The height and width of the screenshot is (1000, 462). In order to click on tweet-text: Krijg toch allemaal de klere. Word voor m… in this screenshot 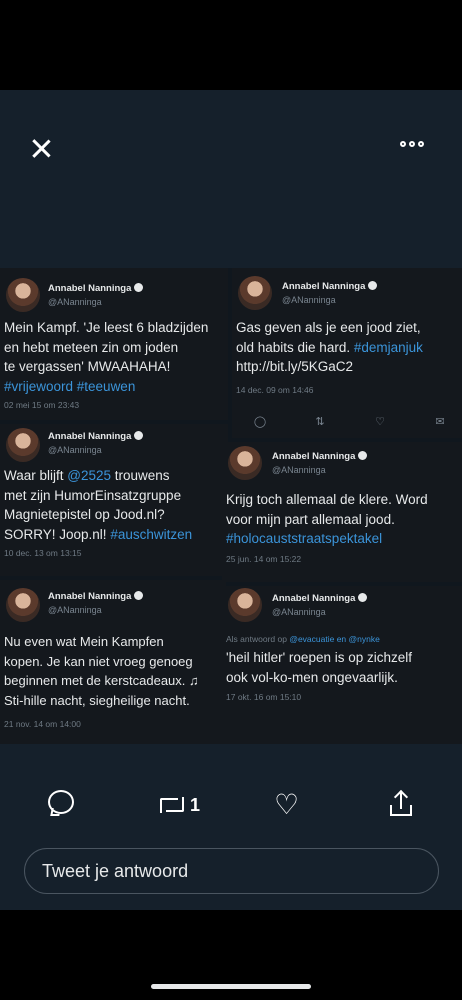, I will do `click(327, 519)`.